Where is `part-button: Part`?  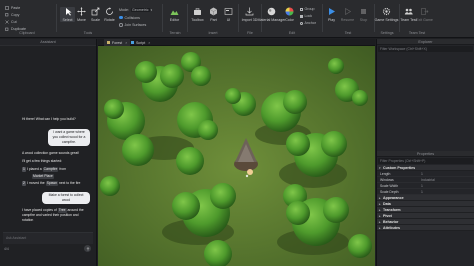
part-button: Part is located at coordinates (213, 14).